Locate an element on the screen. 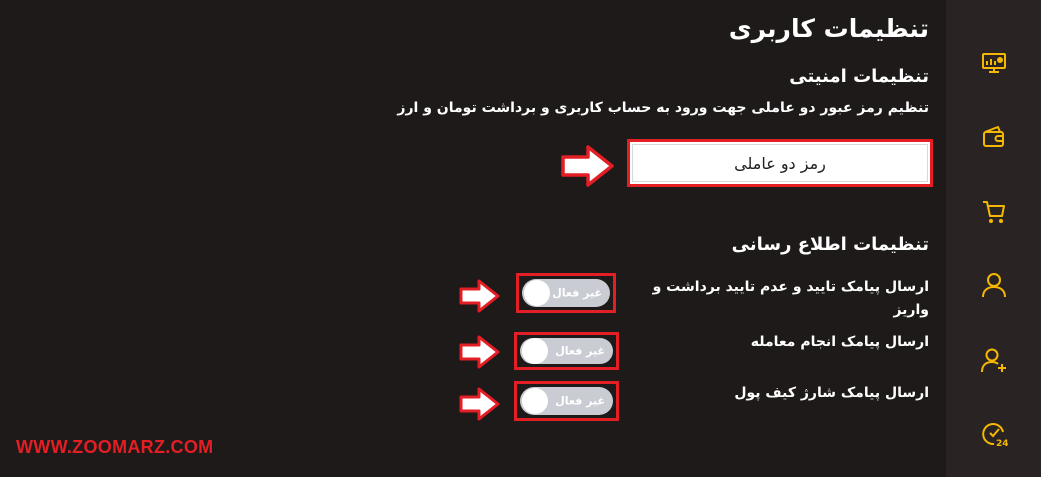 The image size is (1041, 477). notif-trade-toggle: غیر فعال is located at coordinates (566, 351).